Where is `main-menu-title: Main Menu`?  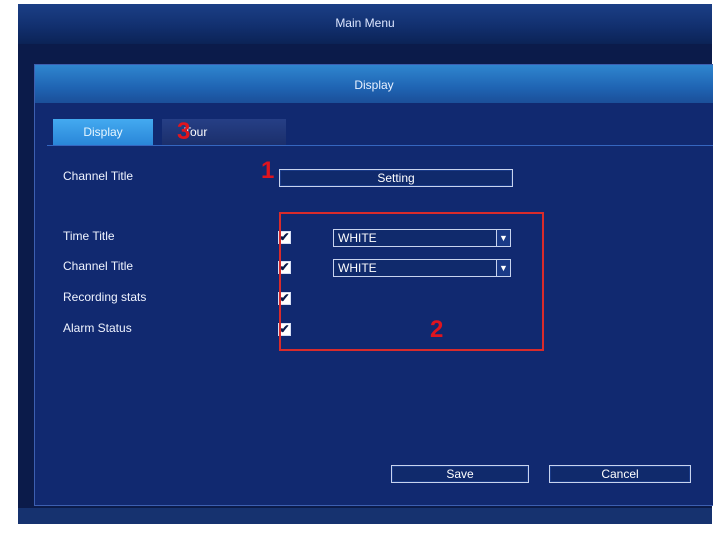 main-menu-title: Main Menu is located at coordinates (365, 23).